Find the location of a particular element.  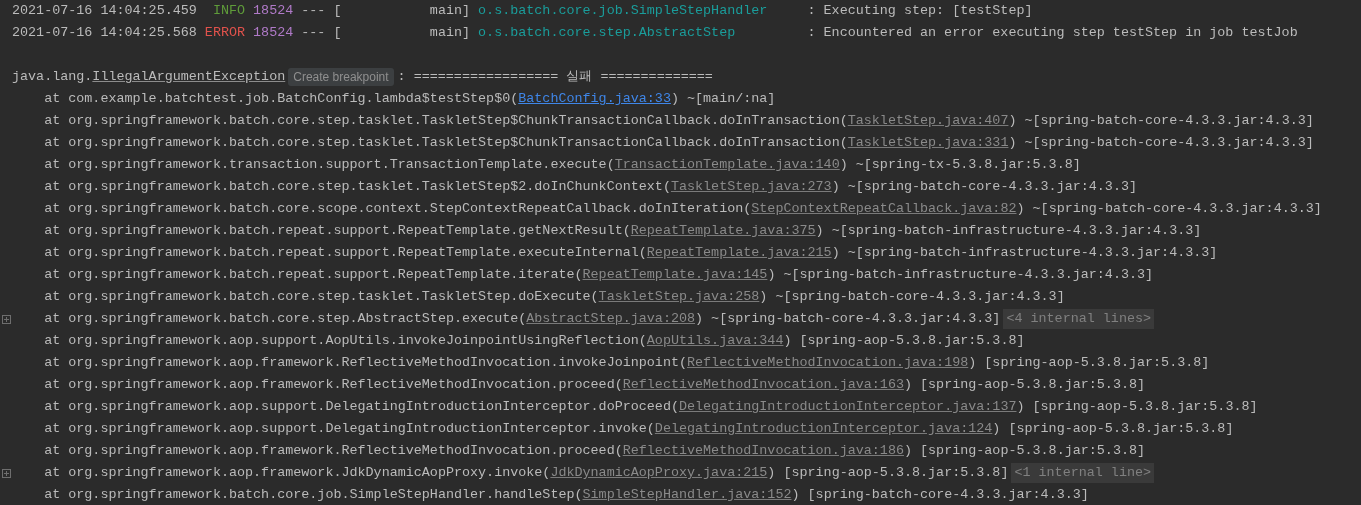

folded-lines-link: <1 internal line> is located at coordinates (1083, 473).